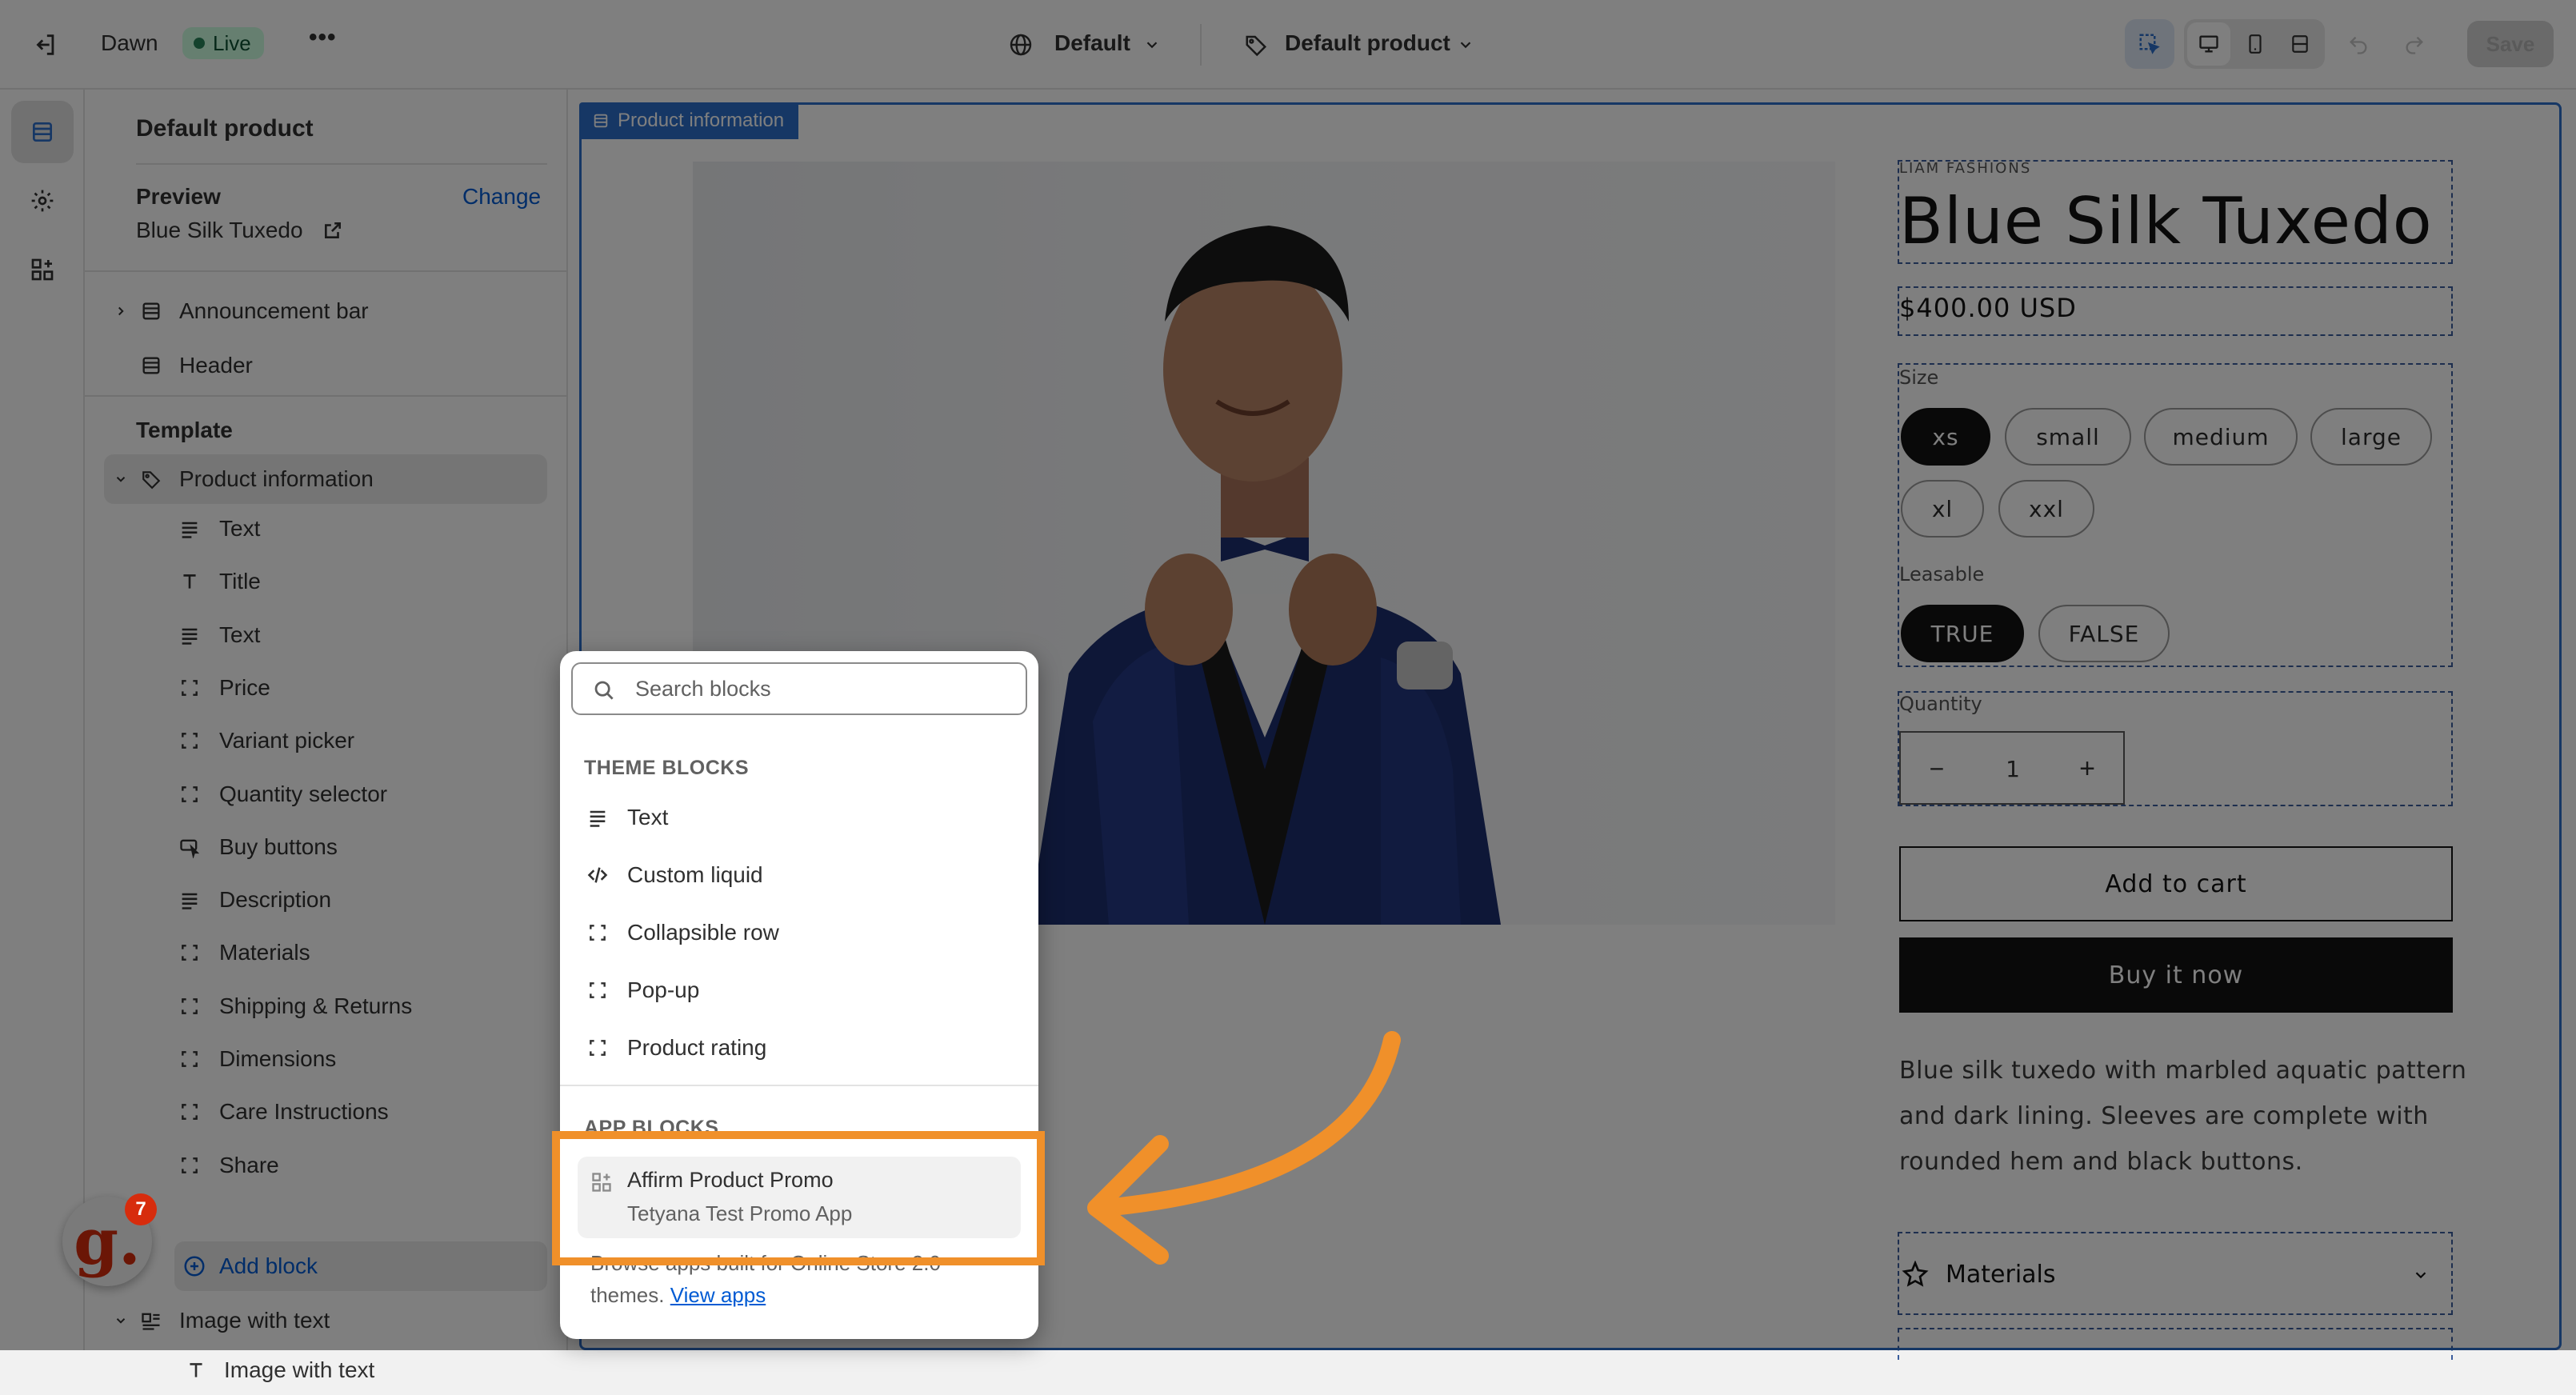  Describe the element at coordinates (695, 874) in the screenshot. I see `theme-block-label: Custom liquid` at that location.